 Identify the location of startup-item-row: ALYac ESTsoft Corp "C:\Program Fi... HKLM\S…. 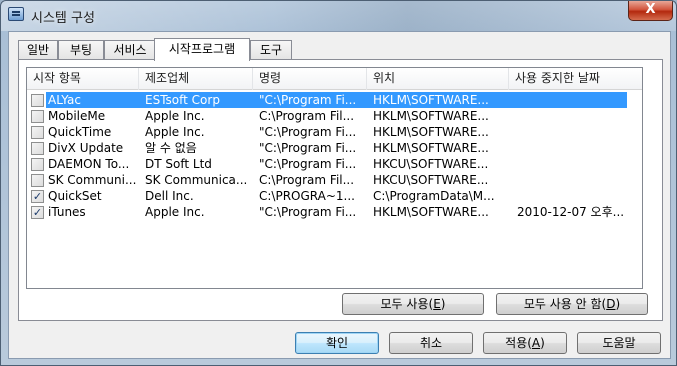
(334, 100).